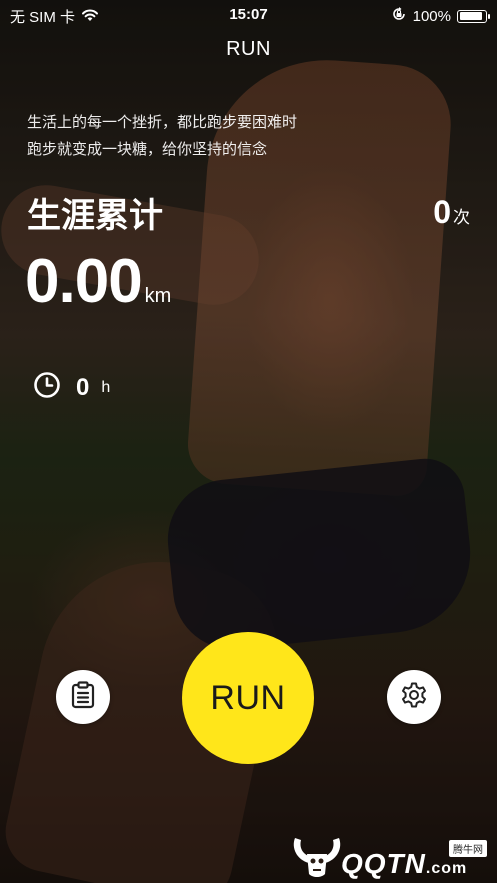 Image resolution: width=497 pixels, height=883 pixels. What do you see at coordinates (162, 136) in the screenshot?
I see `motto-text: 生活上的每一个挫折，都比跑步要困难时 跑步就变成一块糖，给你坚持的信念` at bounding box center [162, 136].